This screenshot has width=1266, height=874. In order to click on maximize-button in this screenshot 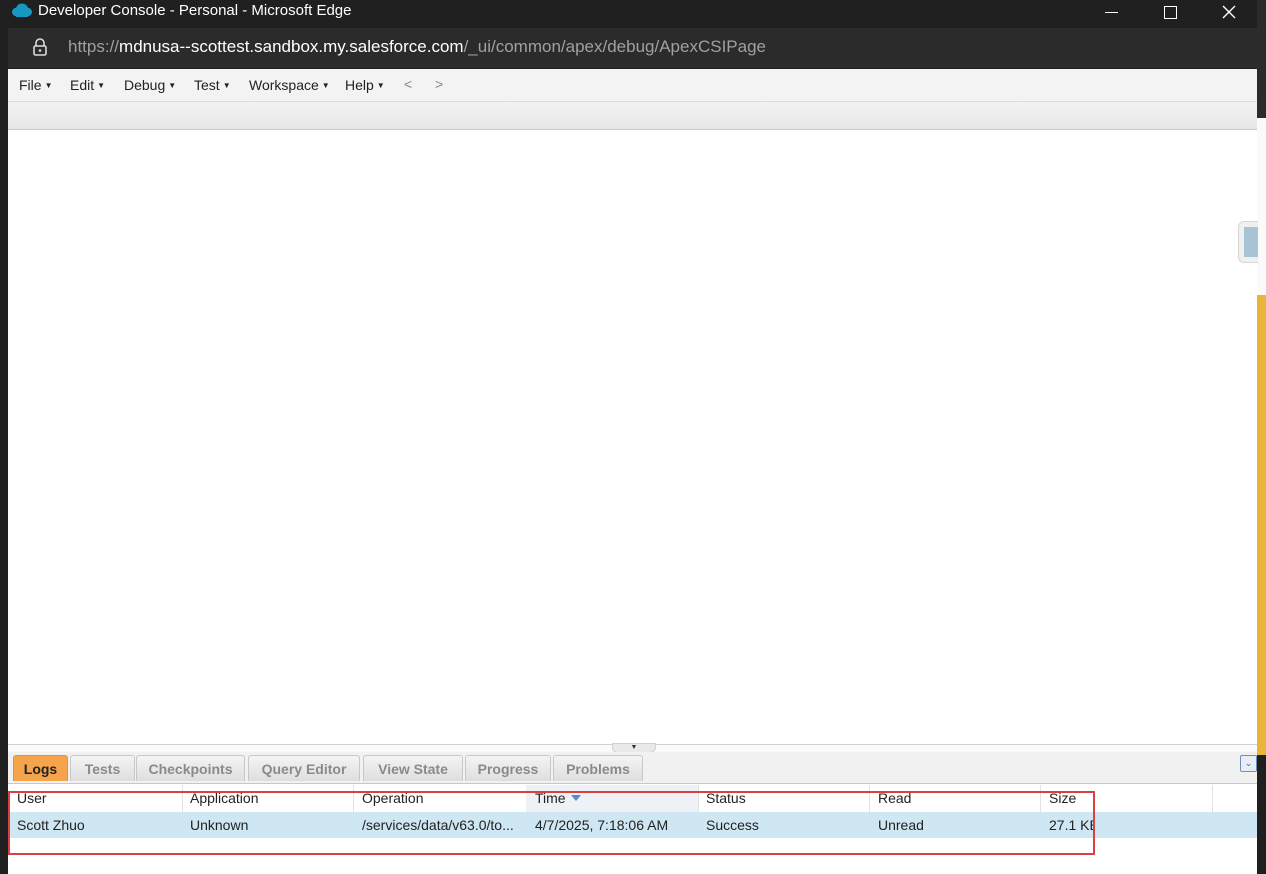, I will do `click(1170, 12)`.